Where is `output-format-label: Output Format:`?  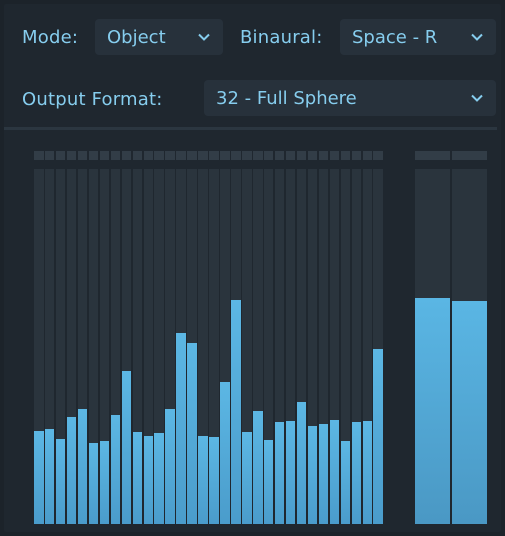
output-format-label: Output Format: is located at coordinates (92, 99).